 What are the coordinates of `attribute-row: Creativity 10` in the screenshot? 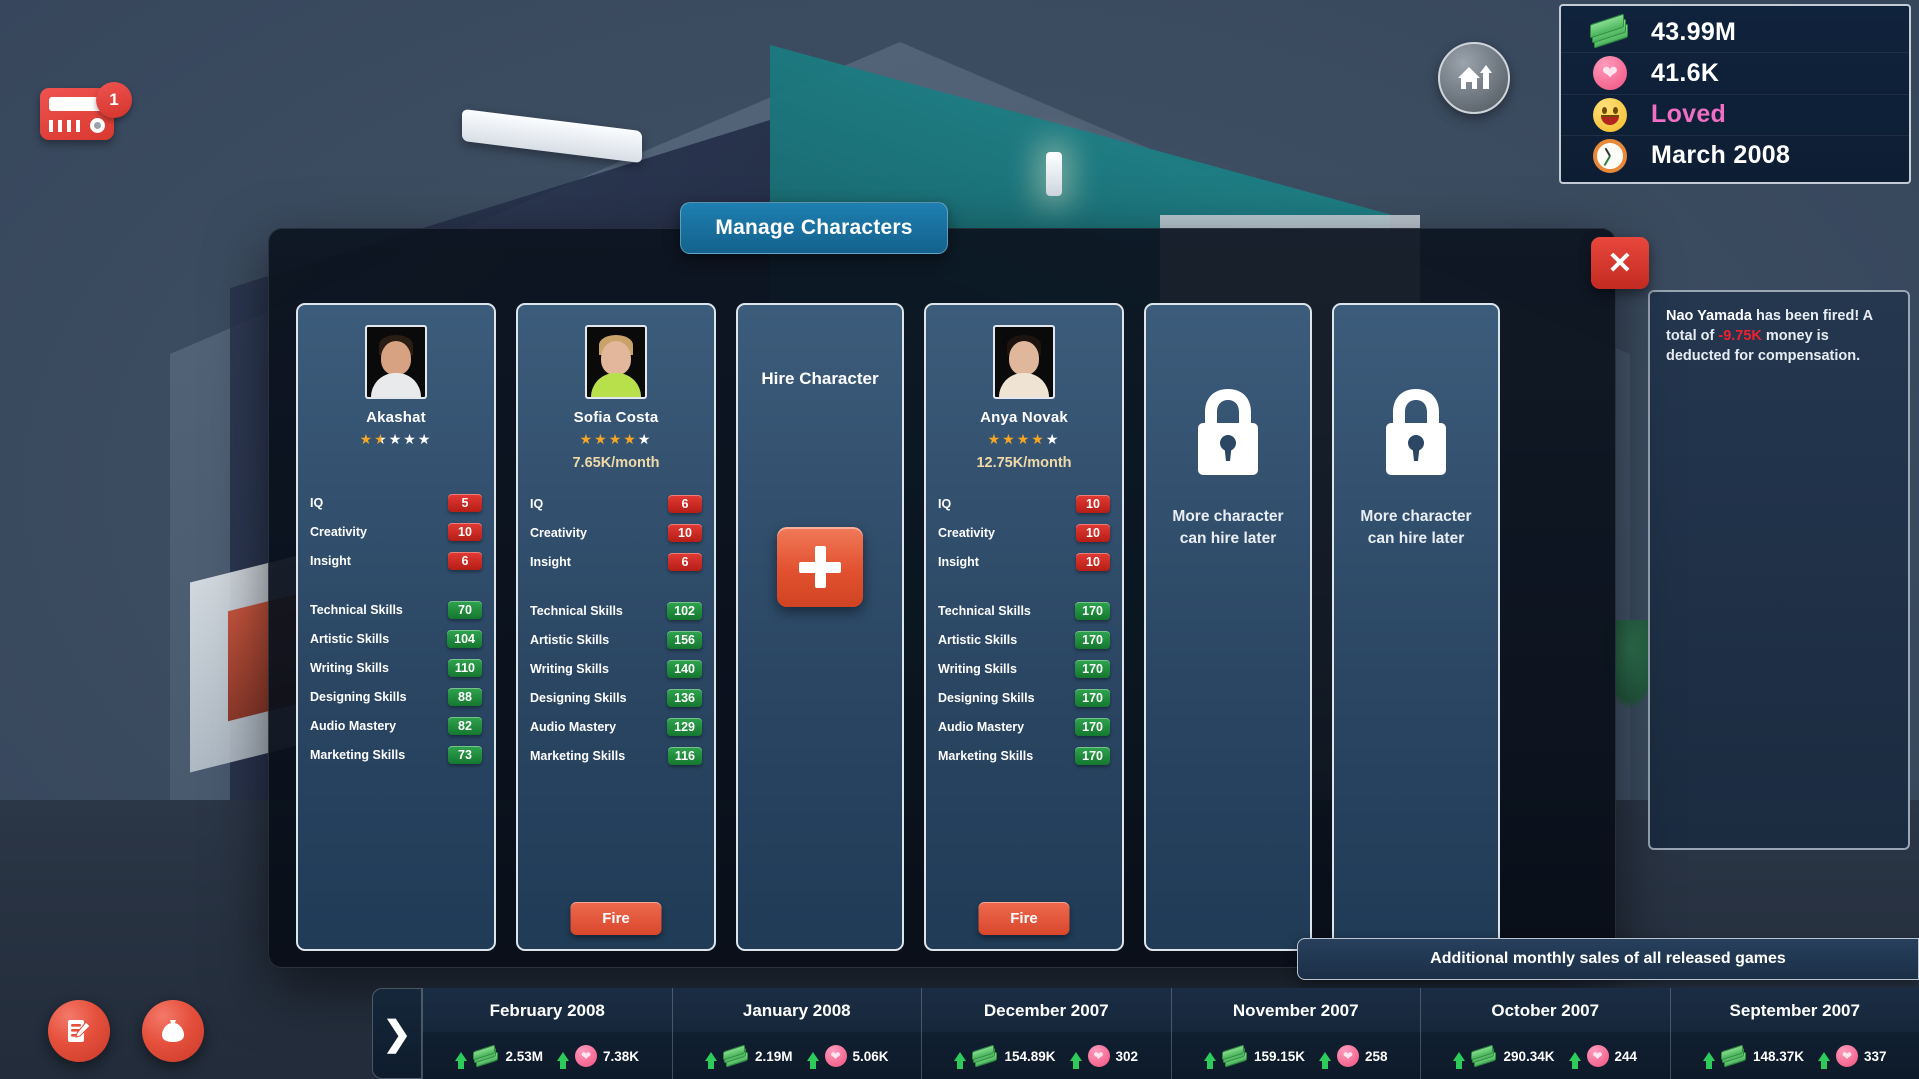 It's located at (396, 531).